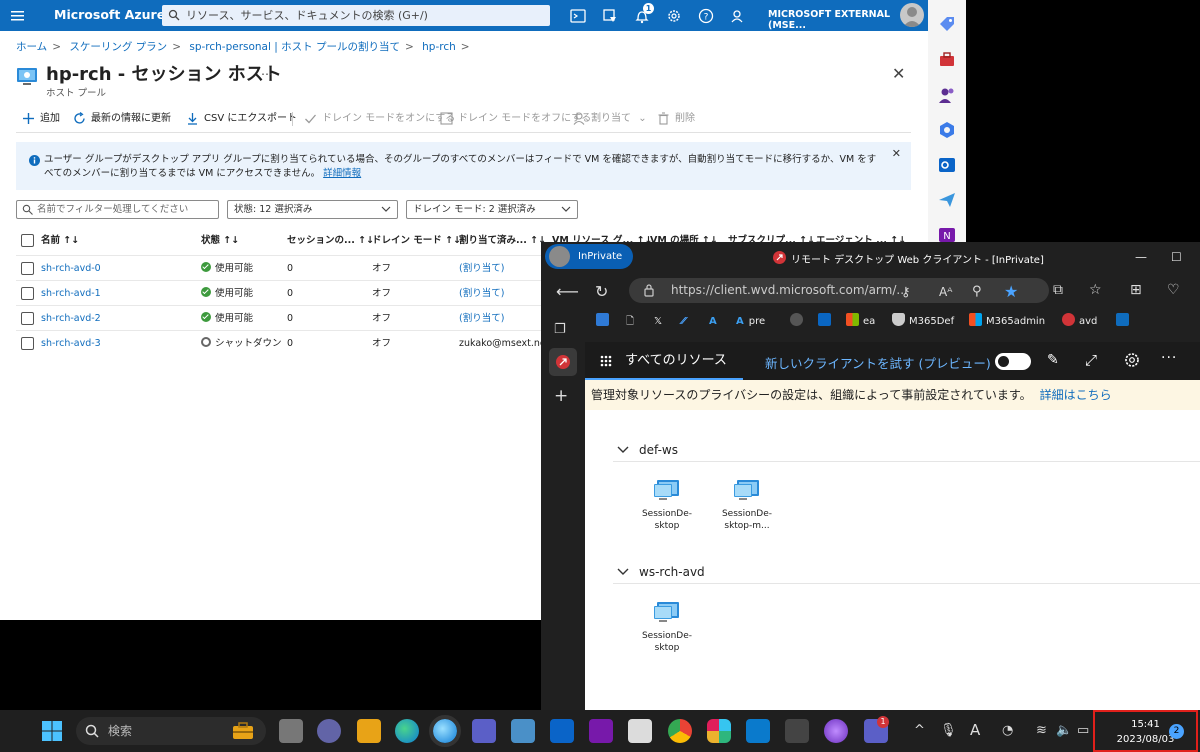 This screenshot has height=752, width=1200. I want to click on assign-button: 割り当て ⌄, so click(610, 119).